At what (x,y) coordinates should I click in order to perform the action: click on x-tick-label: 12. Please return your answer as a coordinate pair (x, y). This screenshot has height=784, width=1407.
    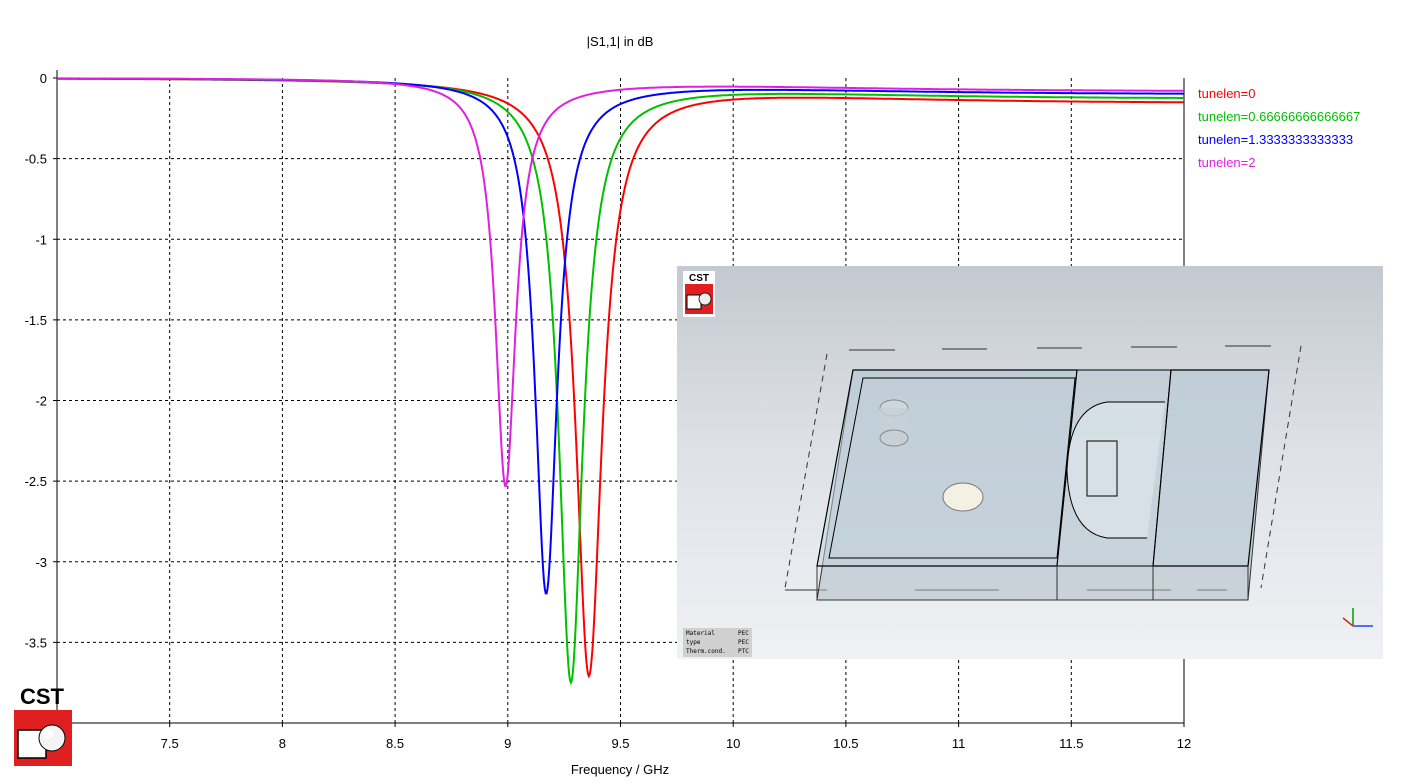
    Looking at the image, I should click on (1184, 743).